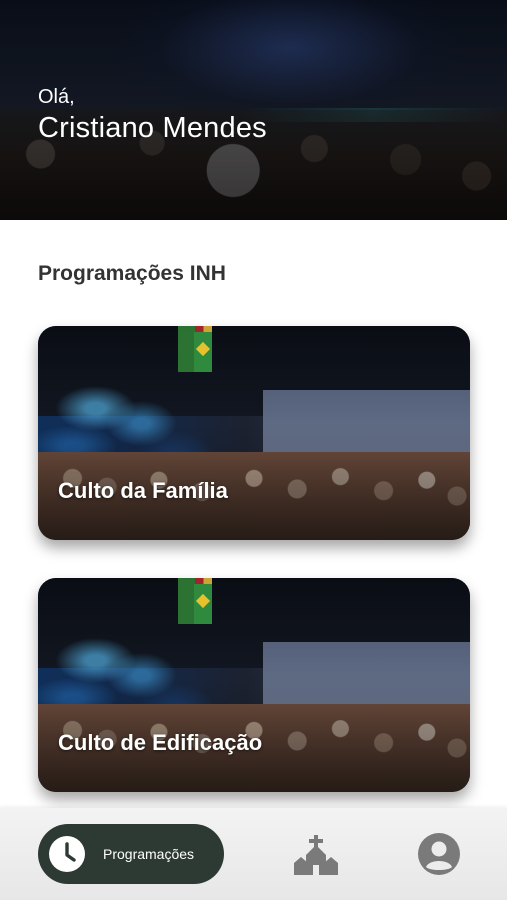 This screenshot has width=507, height=900. Describe the element at coordinates (152, 128) in the screenshot. I see `user-name: Cristiano Mendes` at that location.